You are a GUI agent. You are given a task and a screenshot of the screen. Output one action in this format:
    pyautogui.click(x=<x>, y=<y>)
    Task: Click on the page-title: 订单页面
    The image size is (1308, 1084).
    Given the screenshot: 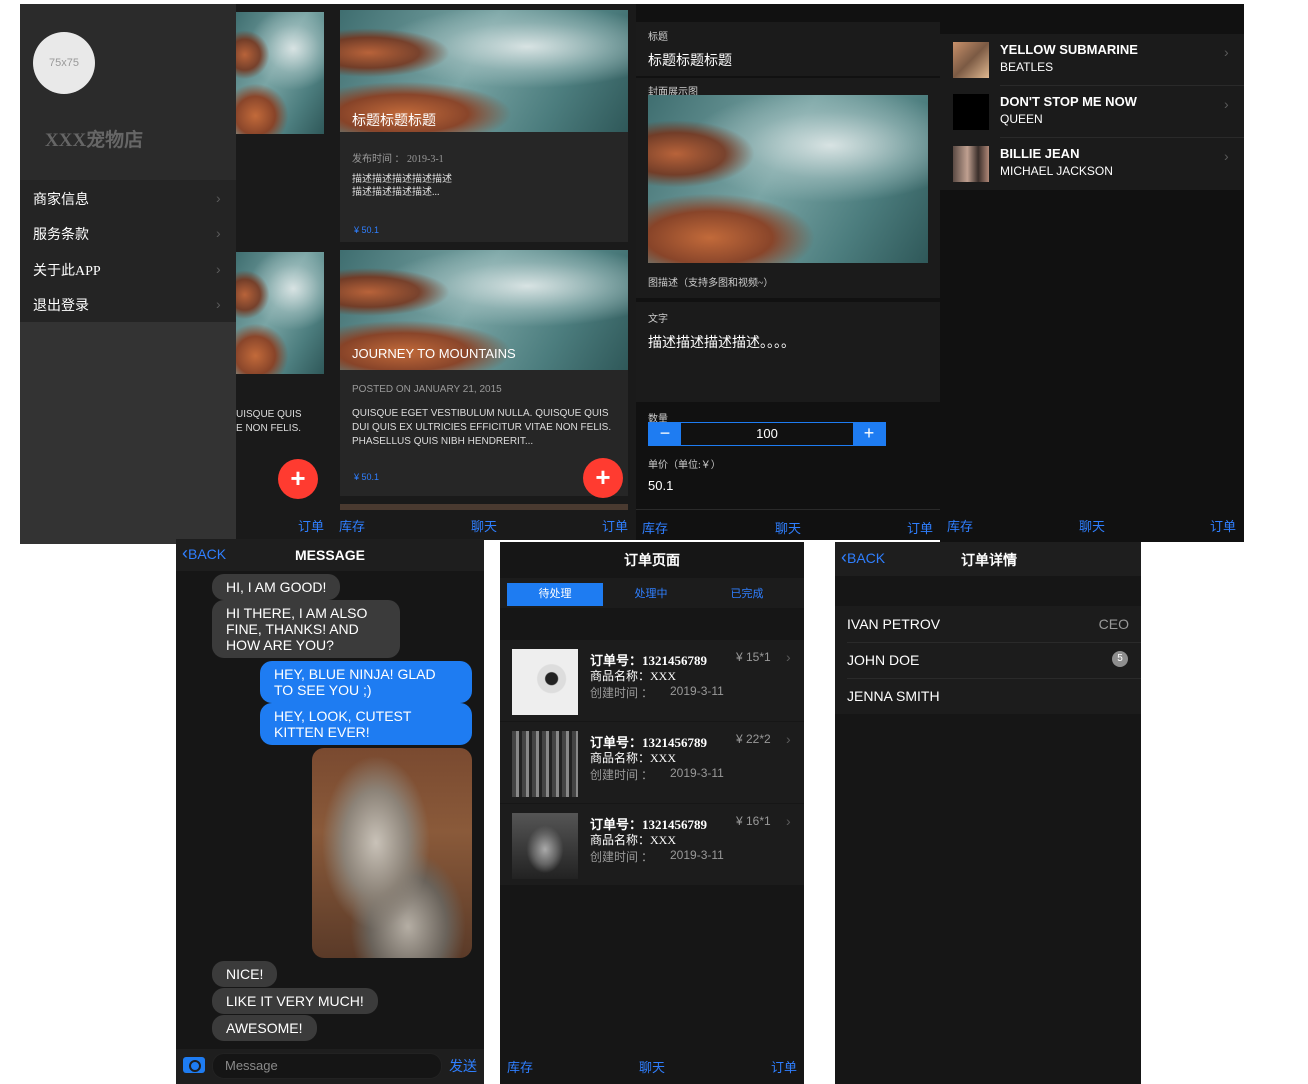 What is the action you would take?
    pyautogui.click(x=652, y=561)
    